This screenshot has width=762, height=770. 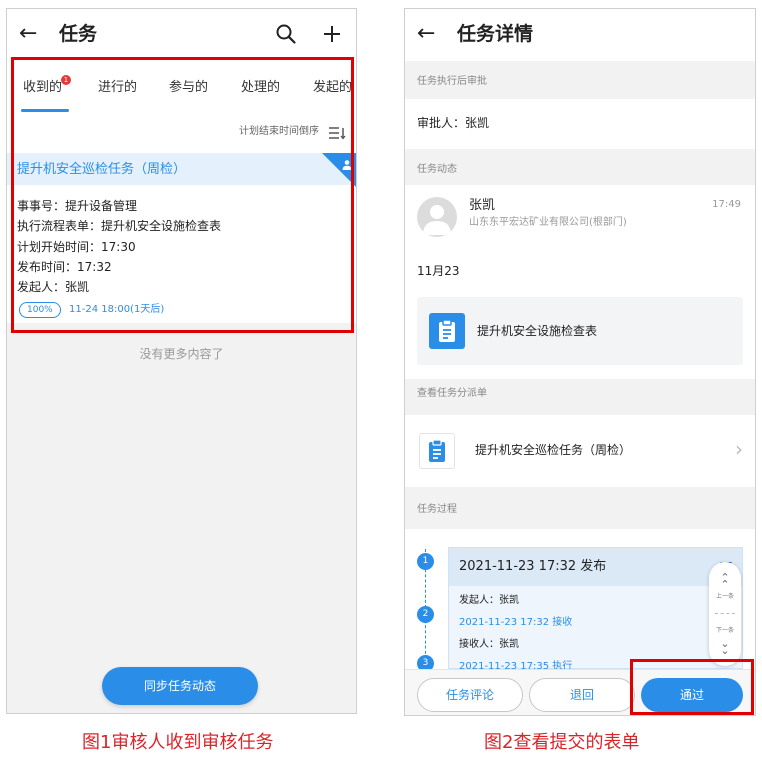 I want to click on process-publish: 2021-11-23 17:32 发布, so click(x=533, y=566).